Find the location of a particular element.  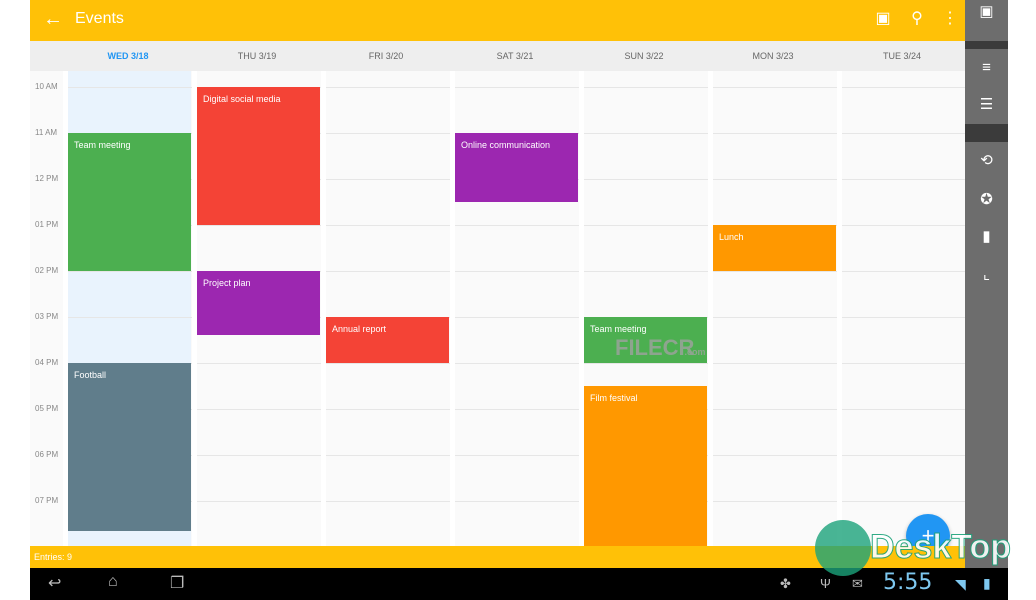

day-header-4: SUN 3/22 is located at coordinates (644, 56).